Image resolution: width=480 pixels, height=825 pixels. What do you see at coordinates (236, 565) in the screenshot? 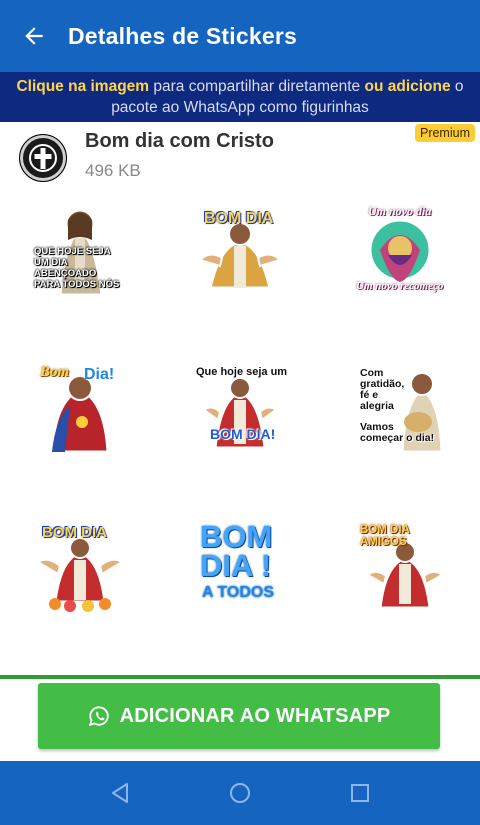
I see `sticker-text: DIA !` at bounding box center [236, 565].